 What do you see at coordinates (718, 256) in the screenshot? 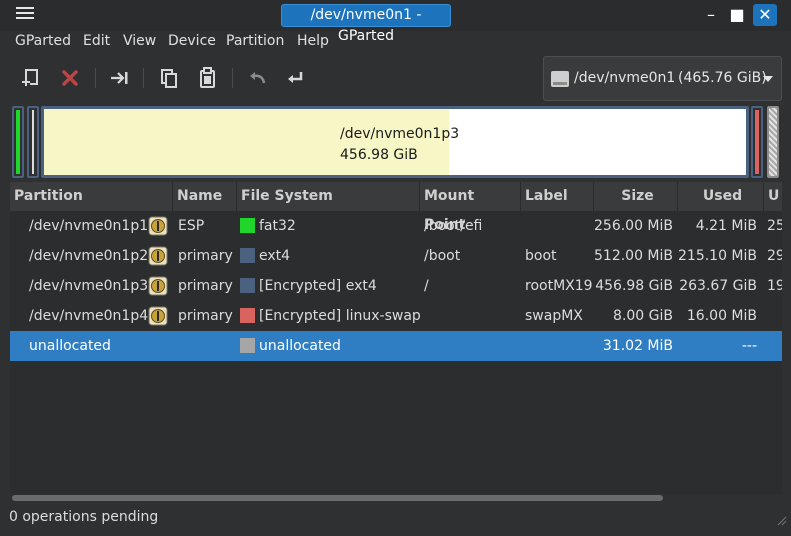
I see `cell-used: 215.10 MiB` at bounding box center [718, 256].